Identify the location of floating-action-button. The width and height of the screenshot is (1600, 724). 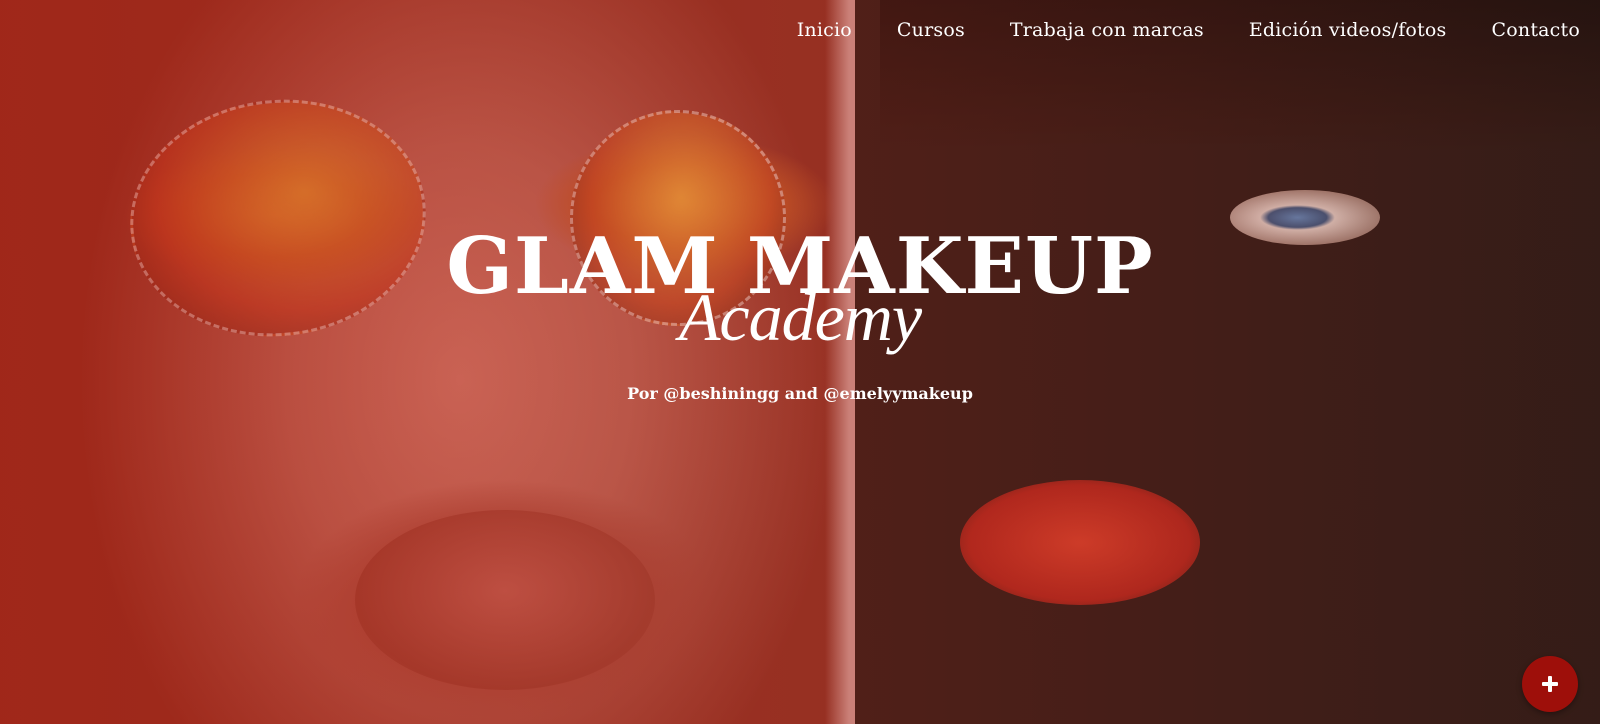
(1550, 684).